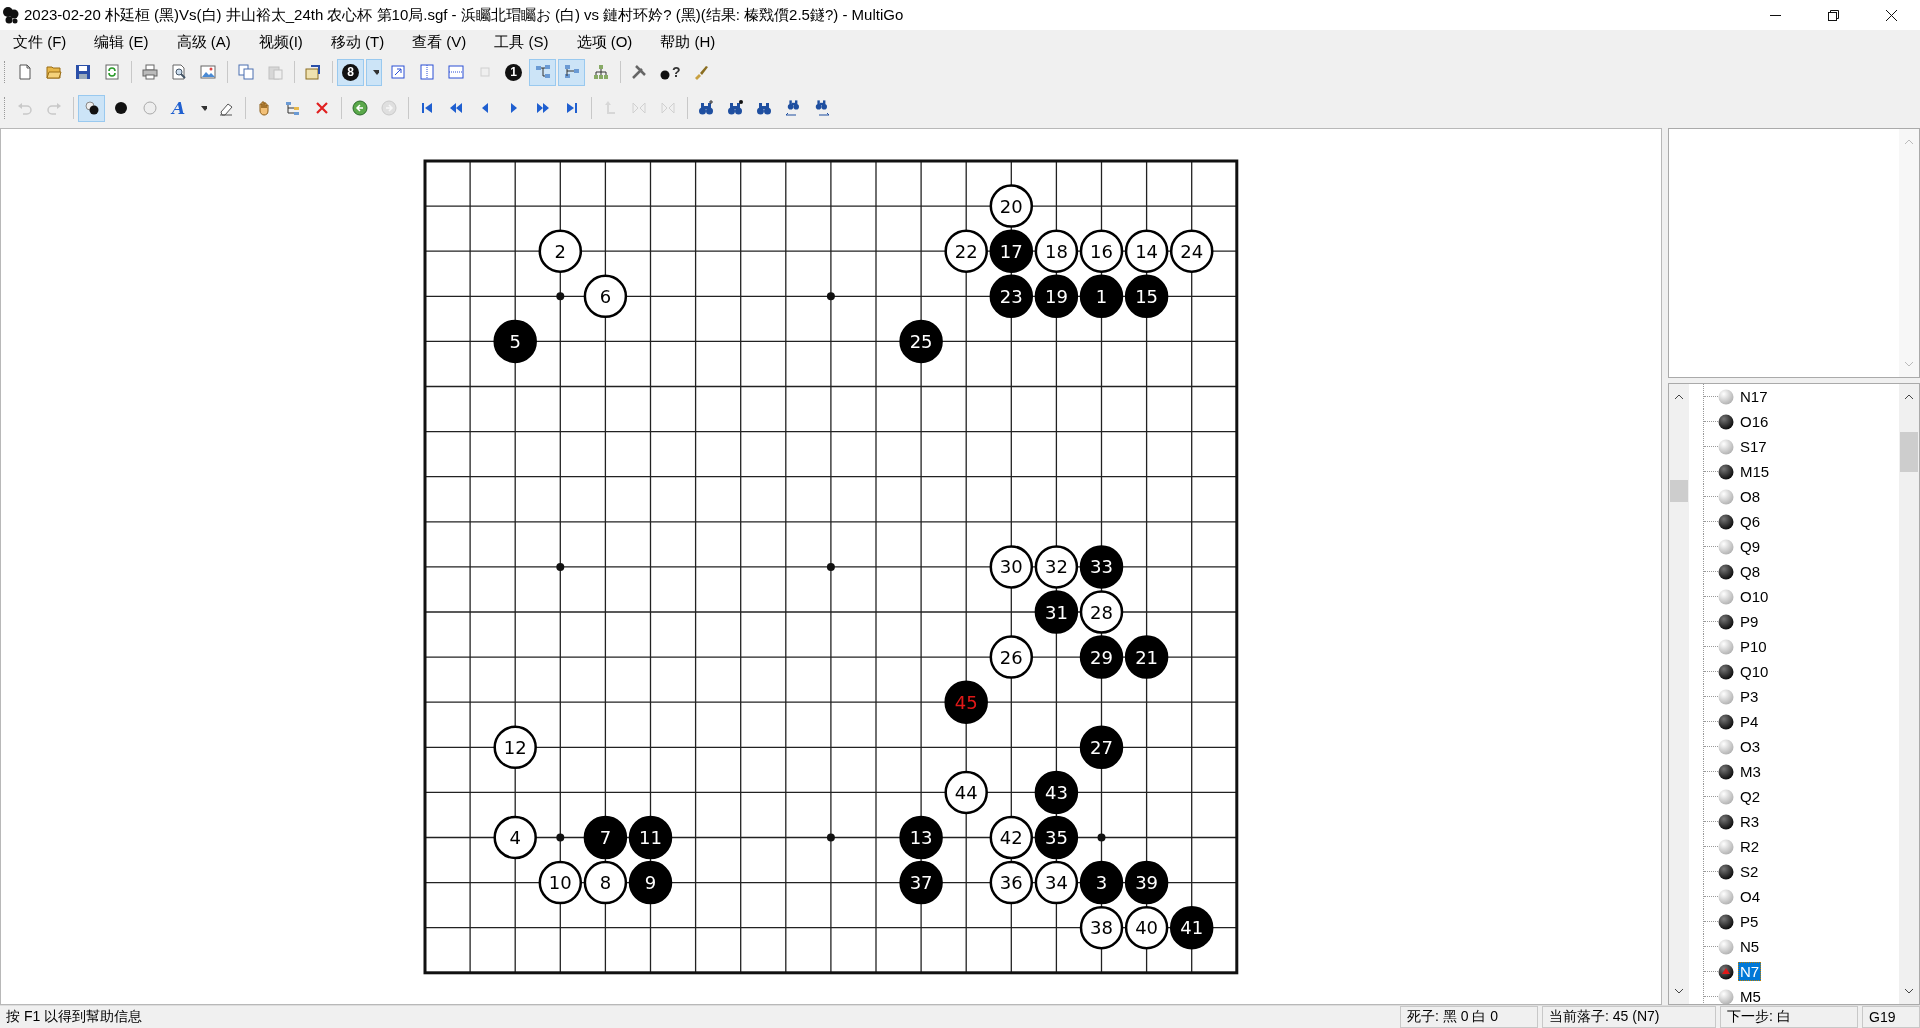 The image size is (1920, 1028). Describe the element at coordinates (1750, 821) in the screenshot. I see `move-list-item: R3` at that location.